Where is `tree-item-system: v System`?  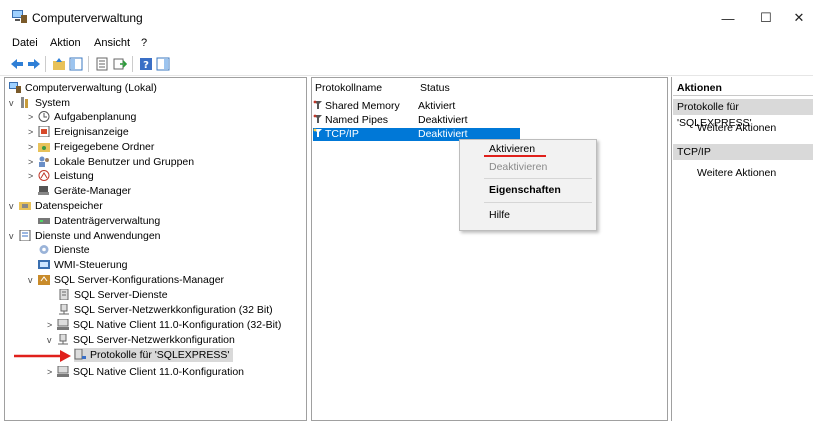 tree-item-system: v System is located at coordinates (39, 103).